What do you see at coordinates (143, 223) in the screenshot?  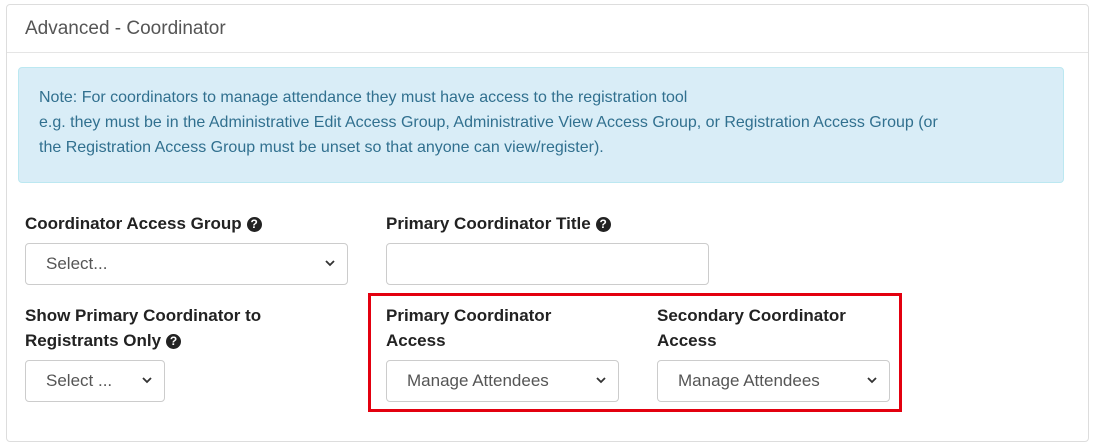 I see `coordinator-access-group-label: Coordinator Access Group?` at bounding box center [143, 223].